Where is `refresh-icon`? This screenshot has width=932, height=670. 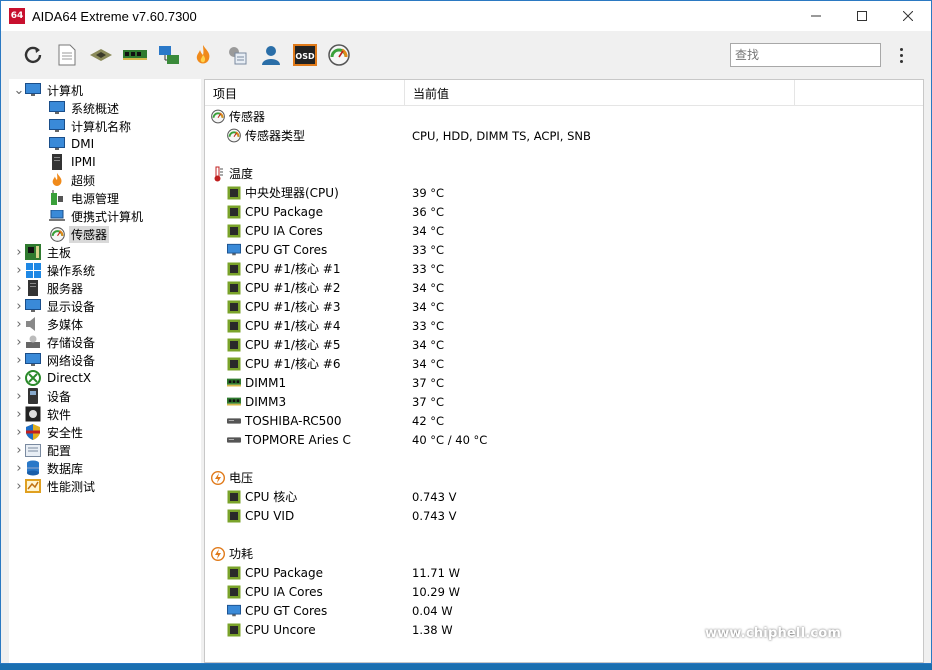 refresh-icon is located at coordinates (33, 55).